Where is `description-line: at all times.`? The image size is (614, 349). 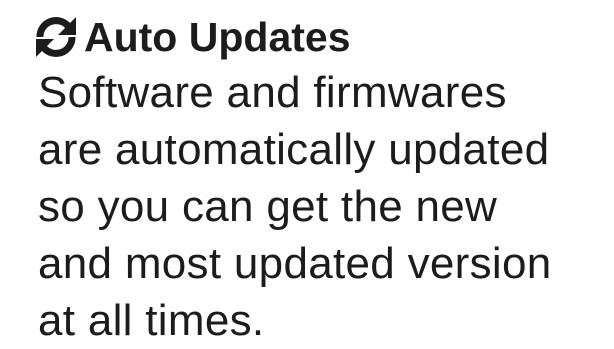 description-line: at all times. is located at coordinates (151, 320).